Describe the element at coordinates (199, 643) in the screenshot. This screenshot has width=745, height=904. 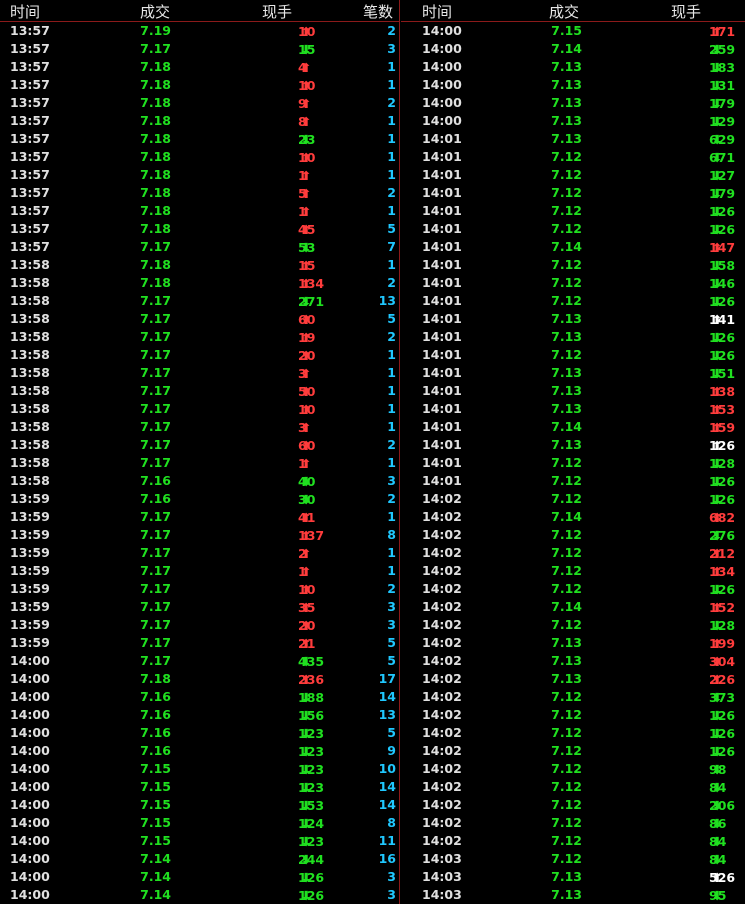
I see `tick-row: 13:59 7.17 21 ⬆ 5` at that location.